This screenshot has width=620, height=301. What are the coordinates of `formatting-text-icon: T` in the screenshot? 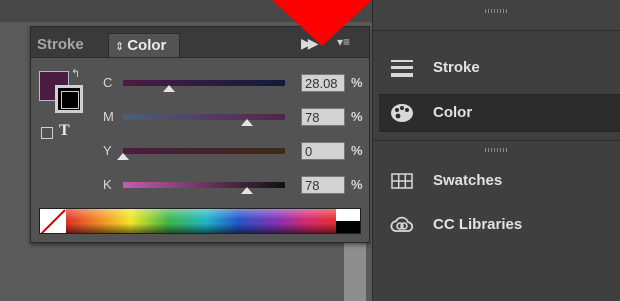 It's located at (64, 131).